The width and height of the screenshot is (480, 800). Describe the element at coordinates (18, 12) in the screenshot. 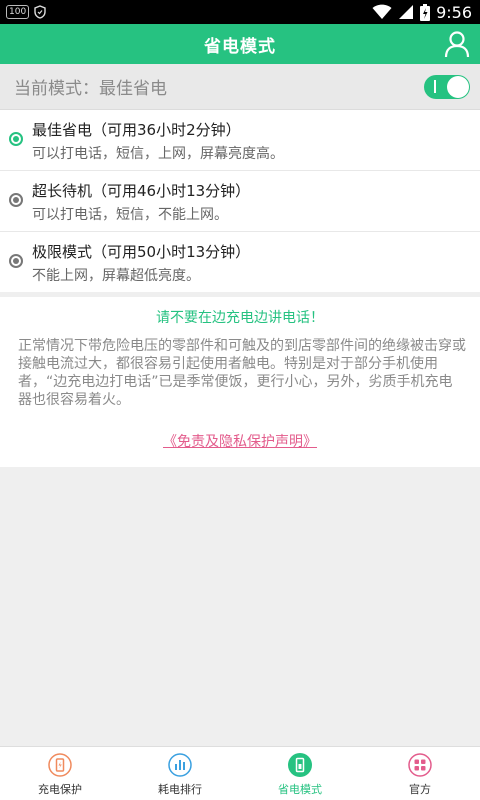

I see `notification-chip: 100` at that location.